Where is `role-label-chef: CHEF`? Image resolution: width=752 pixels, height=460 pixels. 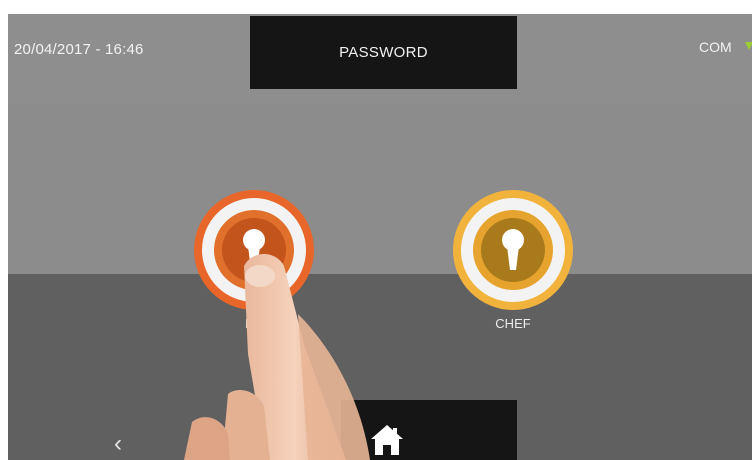
role-label-chef: CHEF is located at coordinates (513, 323).